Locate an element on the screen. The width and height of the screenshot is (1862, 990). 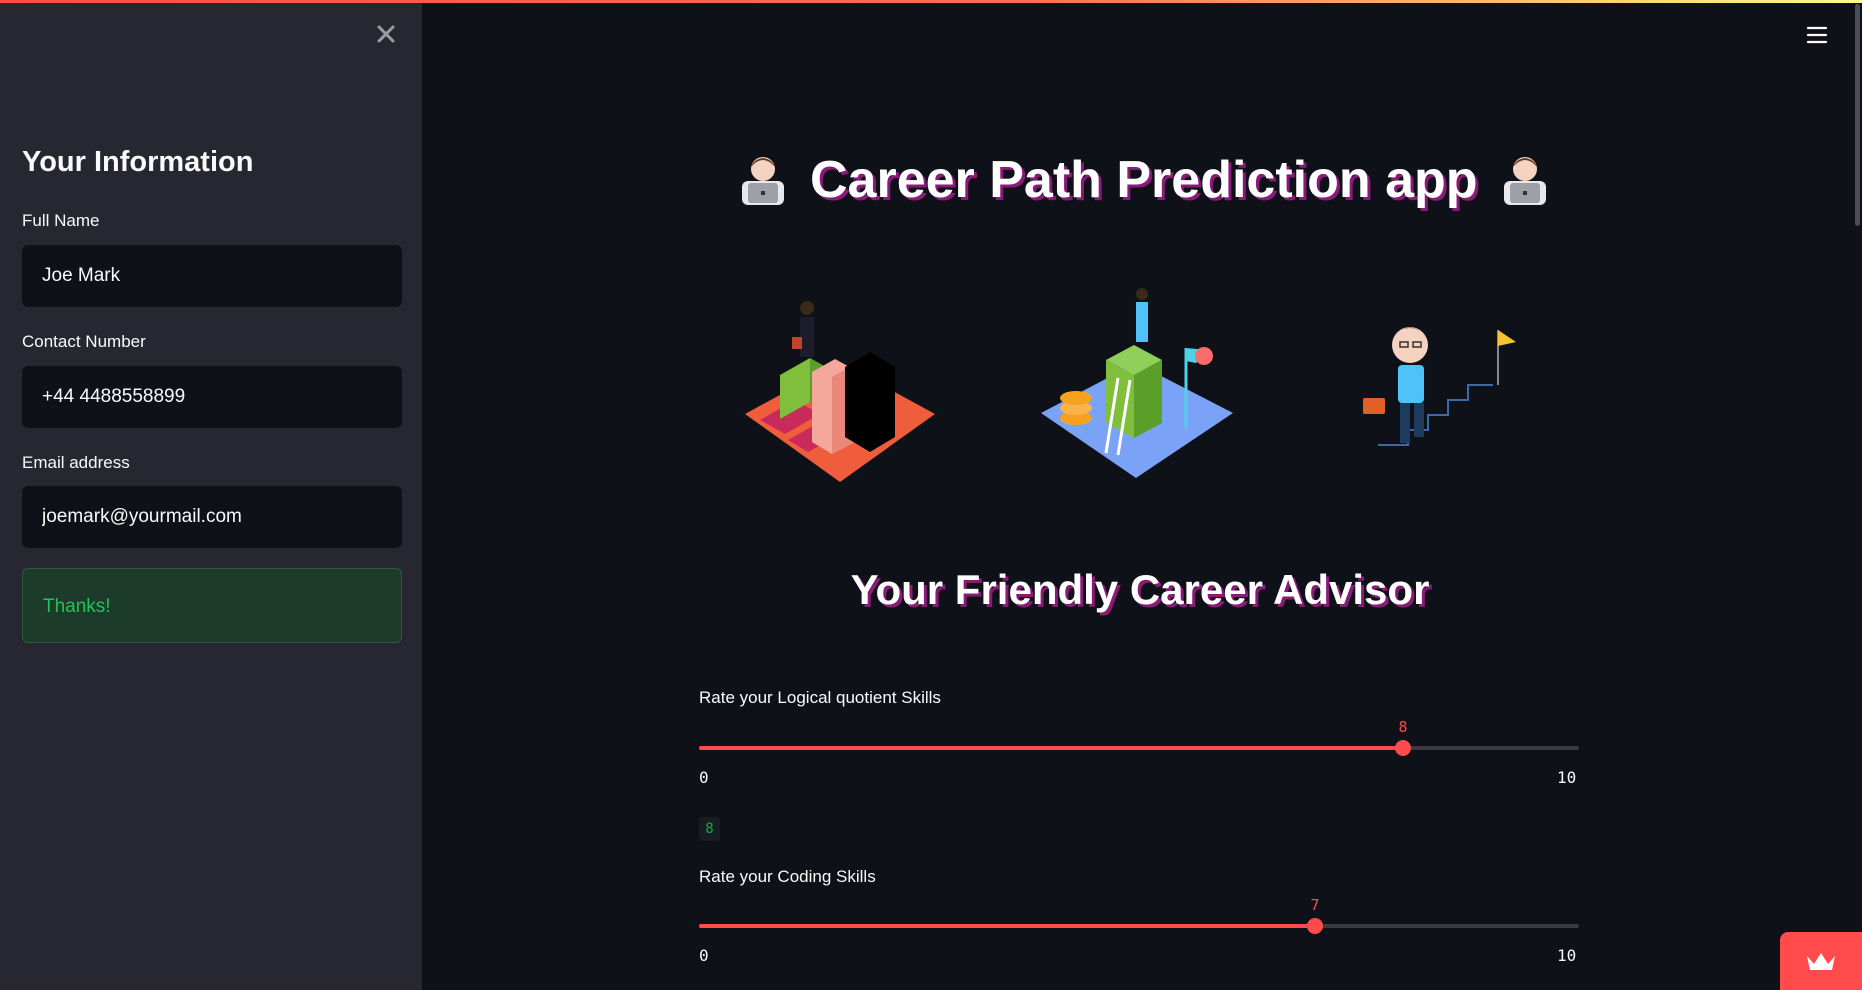
page-title: Career Path Prediction app is located at coordinates (1144, 180).